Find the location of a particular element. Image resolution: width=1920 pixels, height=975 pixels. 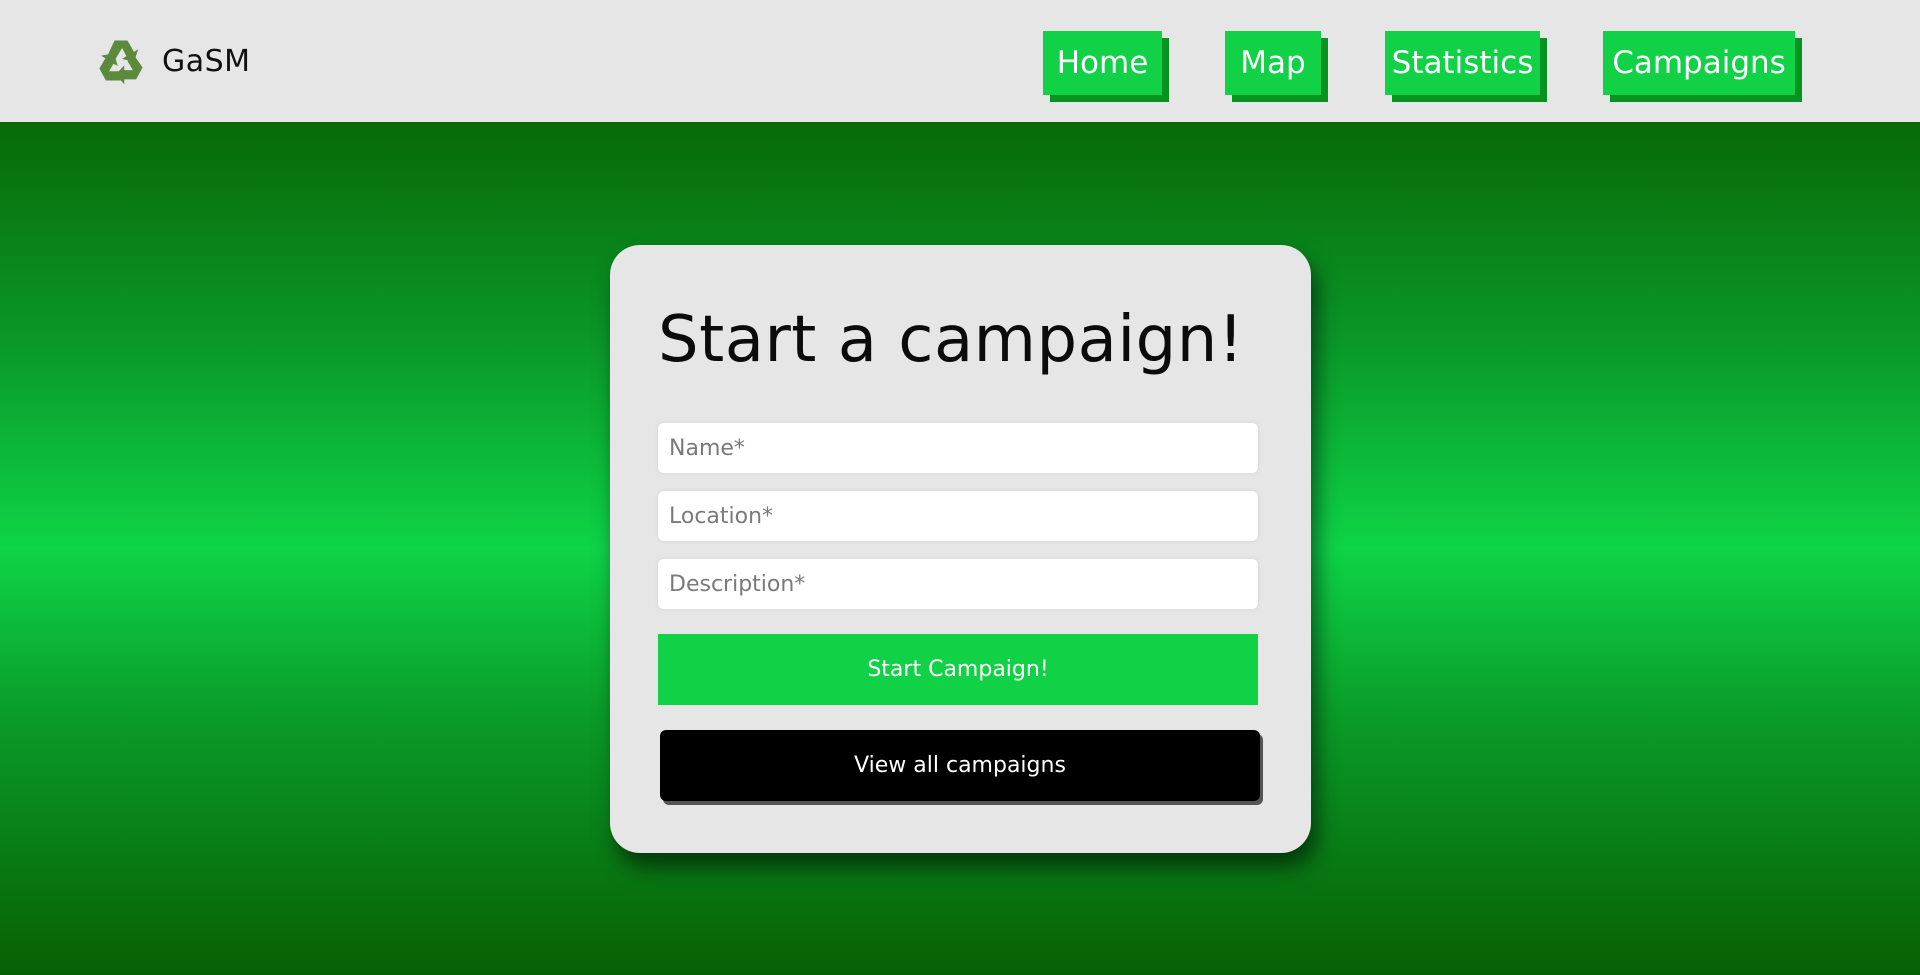

form-title: Start a campaign! is located at coordinates (951, 340).